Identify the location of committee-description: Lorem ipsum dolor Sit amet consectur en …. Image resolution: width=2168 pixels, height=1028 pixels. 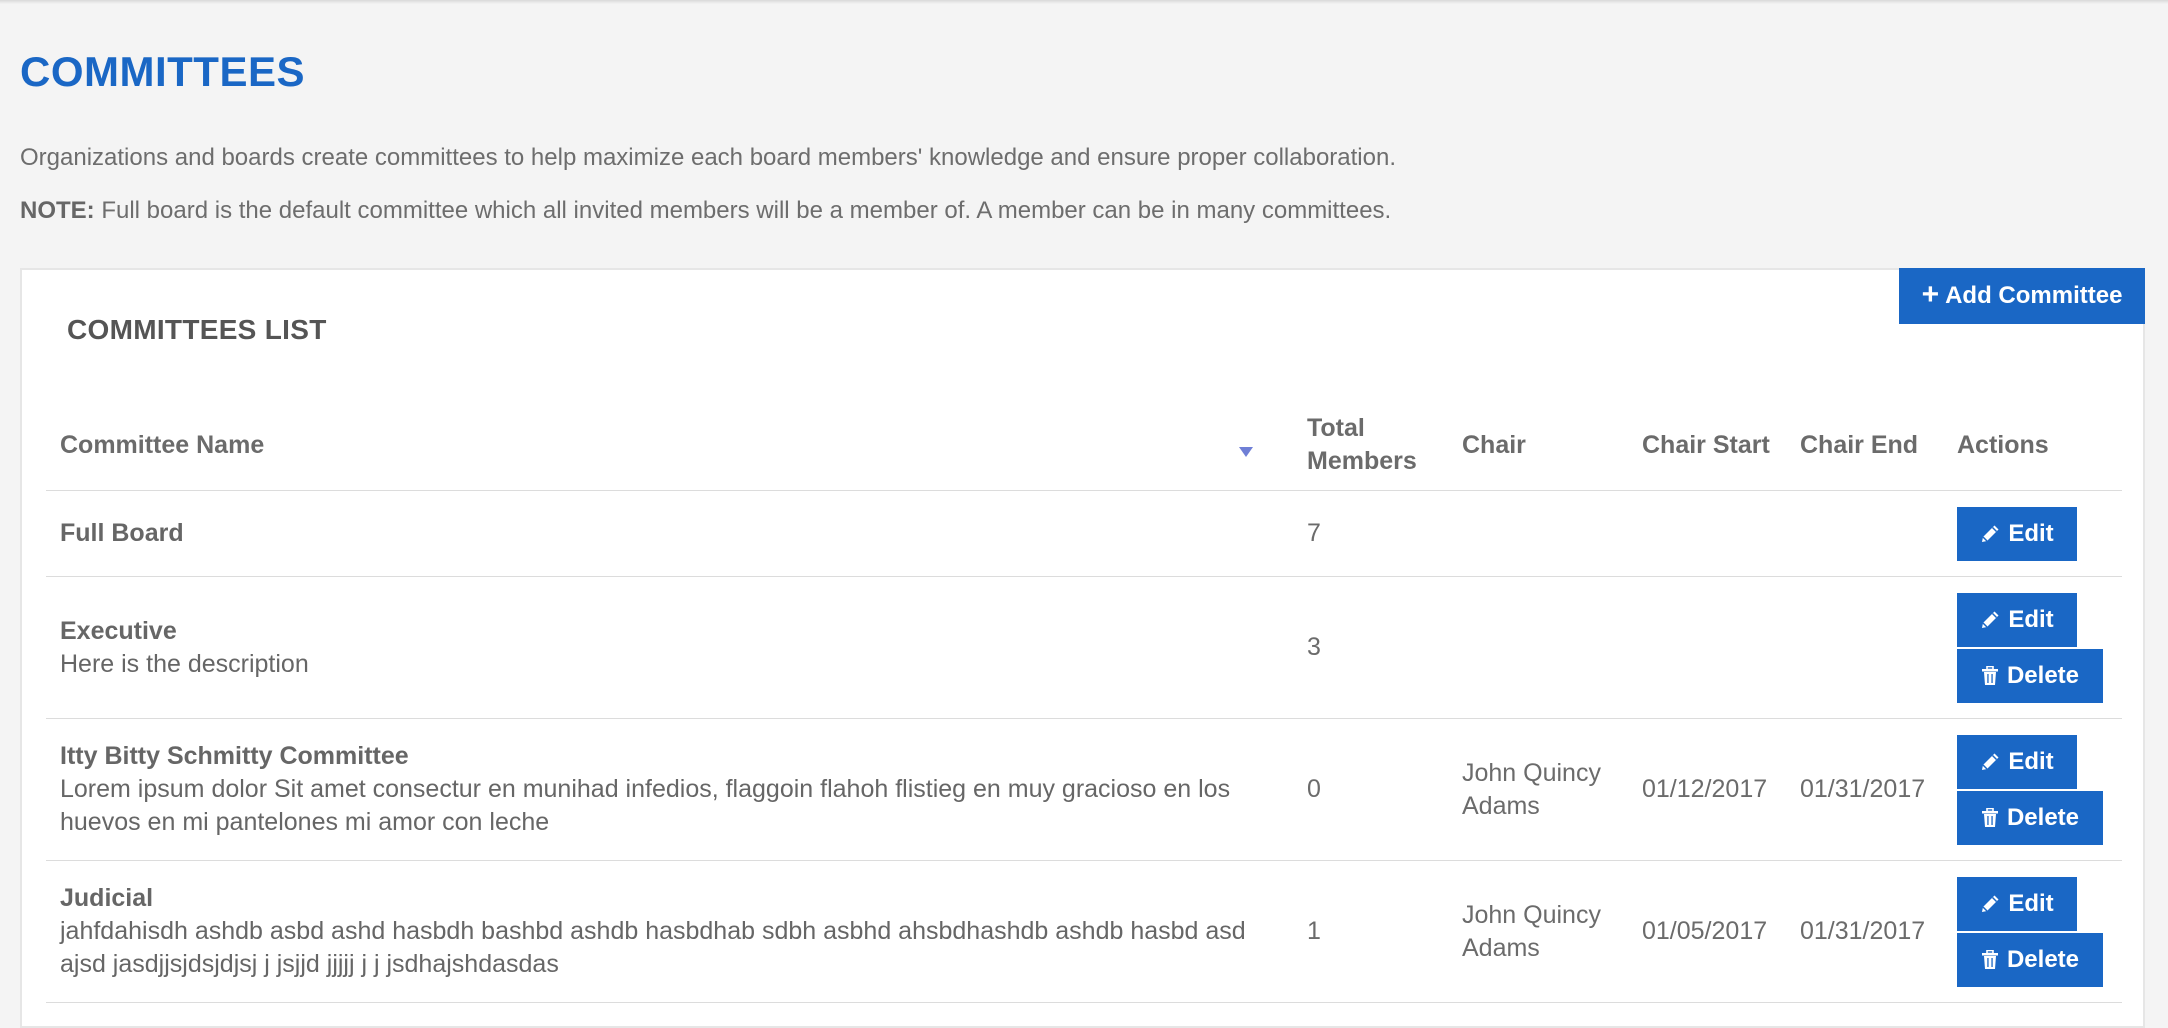
(645, 805).